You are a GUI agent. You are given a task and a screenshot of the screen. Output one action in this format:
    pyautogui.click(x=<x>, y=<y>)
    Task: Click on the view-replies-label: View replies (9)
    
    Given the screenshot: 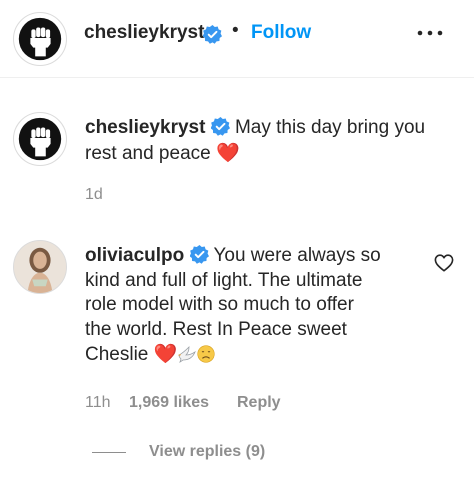 What is the action you would take?
    pyautogui.click(x=207, y=451)
    